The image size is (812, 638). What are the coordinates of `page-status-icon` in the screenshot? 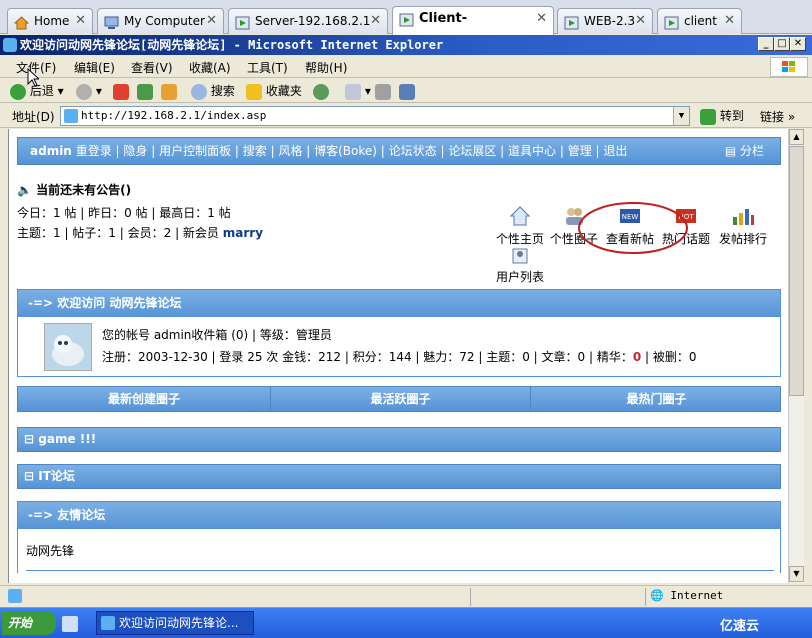 It's located at (15, 596).